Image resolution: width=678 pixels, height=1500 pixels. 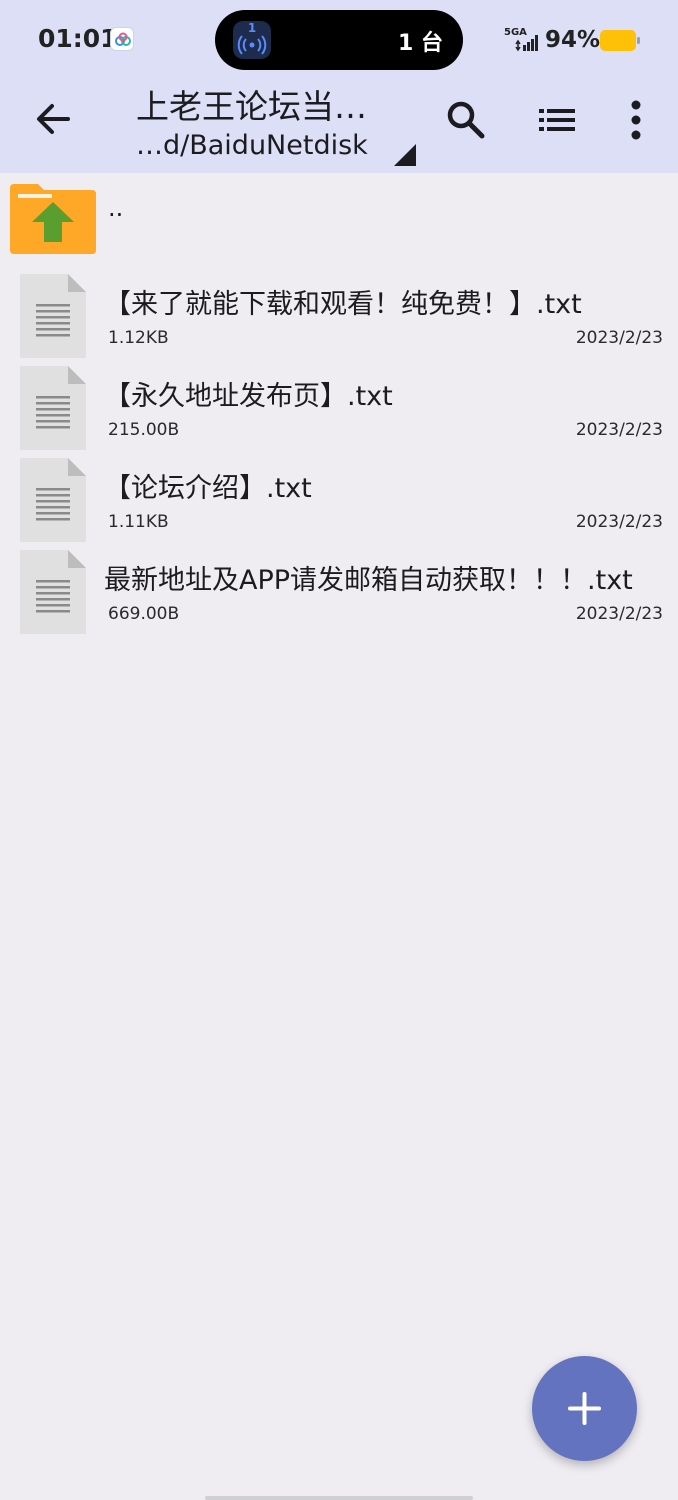 What do you see at coordinates (343, 304) in the screenshot?
I see `file-name: 【来了就能下载和观看！纯免费！】.txt` at bounding box center [343, 304].